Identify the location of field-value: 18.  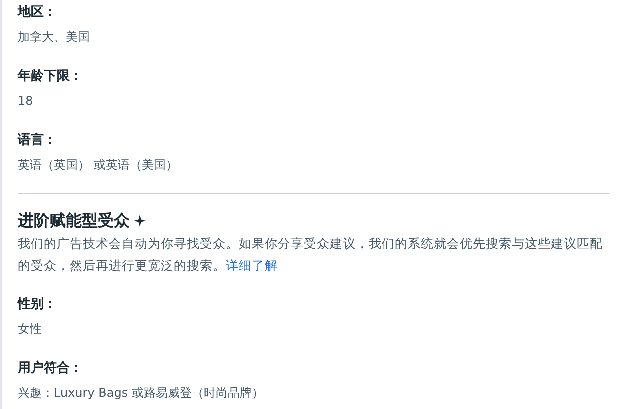
(26, 101).